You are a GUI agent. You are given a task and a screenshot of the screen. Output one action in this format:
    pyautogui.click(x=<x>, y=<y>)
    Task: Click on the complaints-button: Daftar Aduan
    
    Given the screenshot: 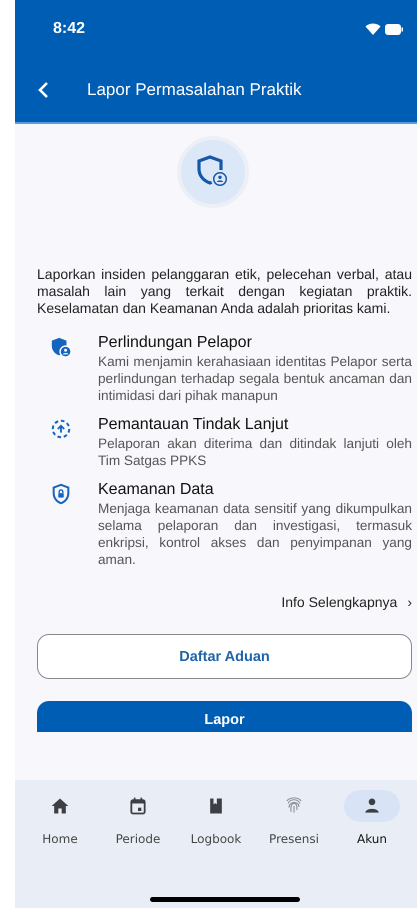 What is the action you would take?
    pyautogui.click(x=224, y=656)
    